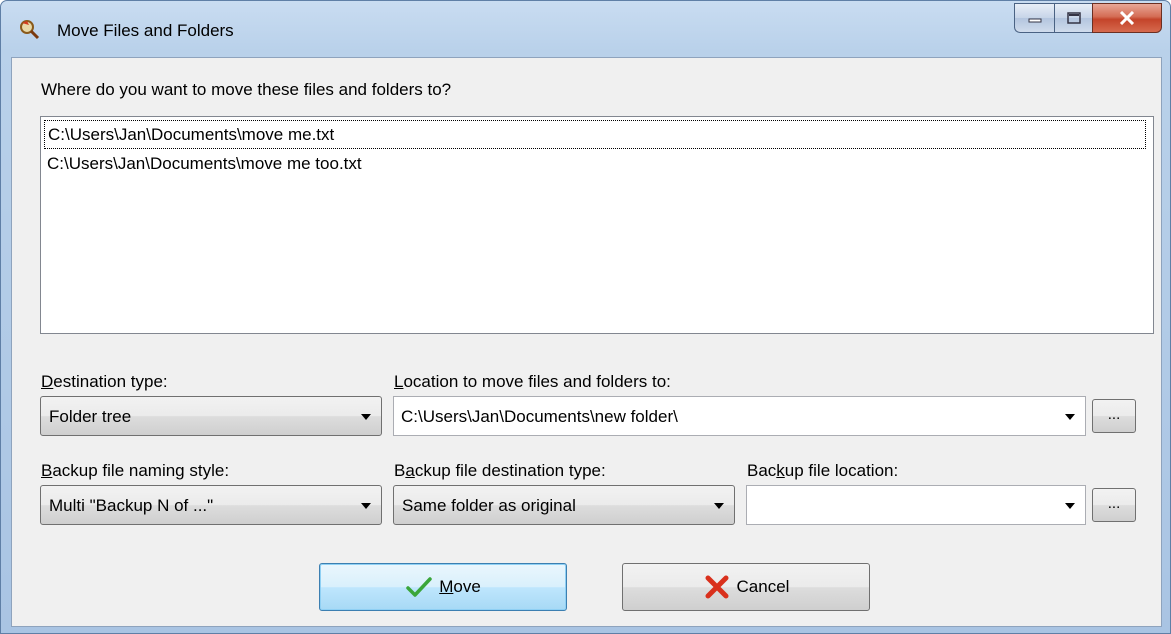 This screenshot has width=1171, height=634. Describe the element at coordinates (739, 416) in the screenshot. I see `location-combo-input: C:\Users\Jan\Documents\new folder\` at that location.